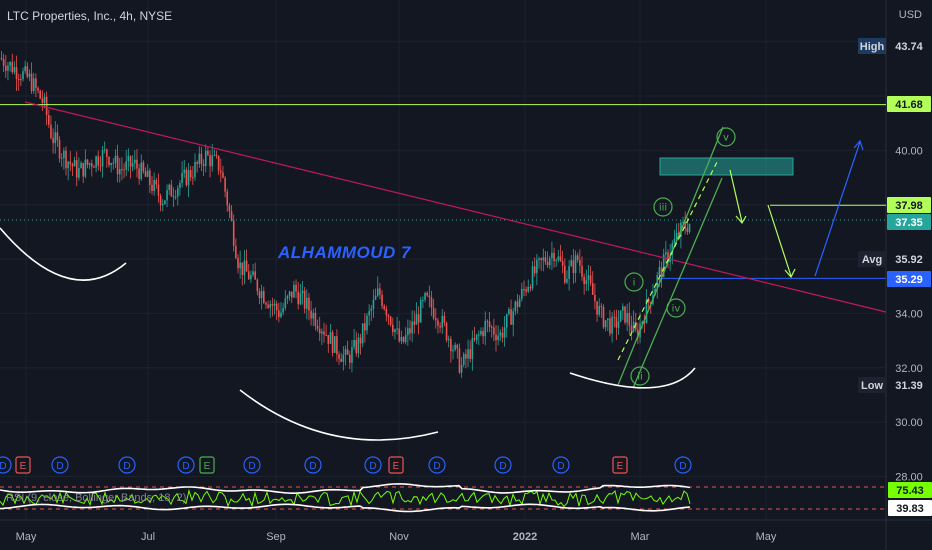  Describe the element at coordinates (96, 498) in the screenshot. I see `rsi-indicator-label: RSI (9, close, Bollinger Bands, 18, 2)` at that location.